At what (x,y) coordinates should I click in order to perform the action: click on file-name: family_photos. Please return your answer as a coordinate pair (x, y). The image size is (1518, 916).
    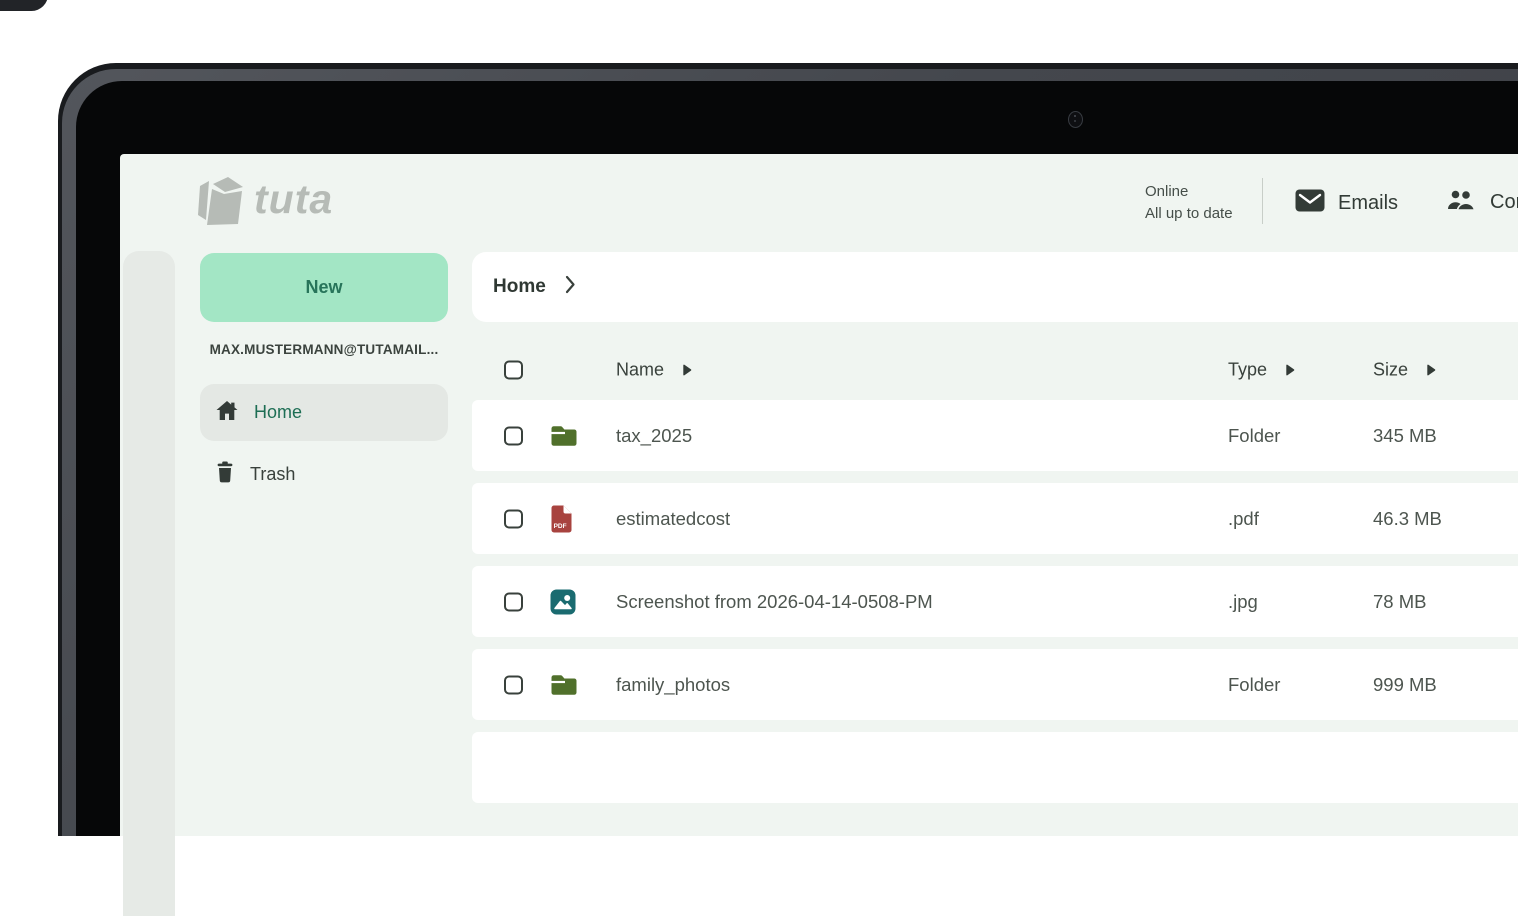
    Looking at the image, I should click on (673, 684).